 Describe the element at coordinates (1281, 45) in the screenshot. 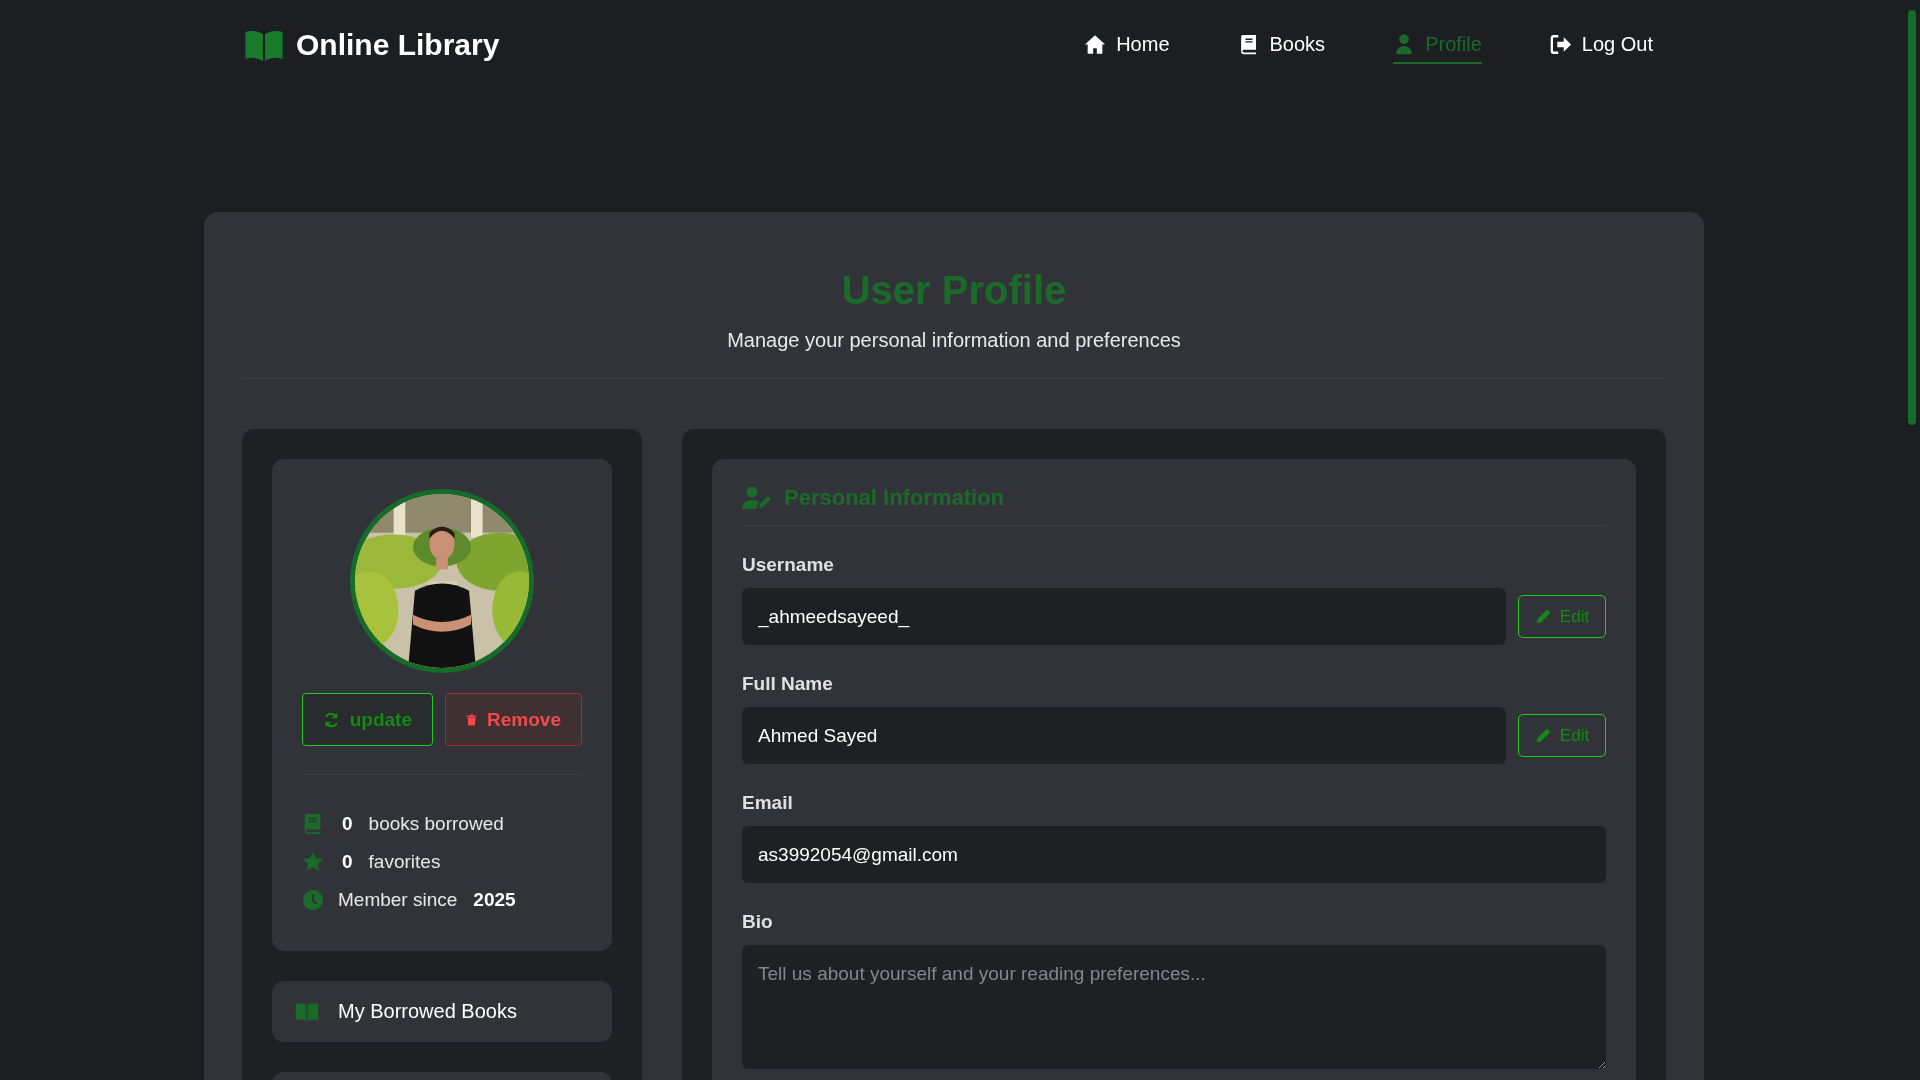

I see `nav-link: Books` at that location.